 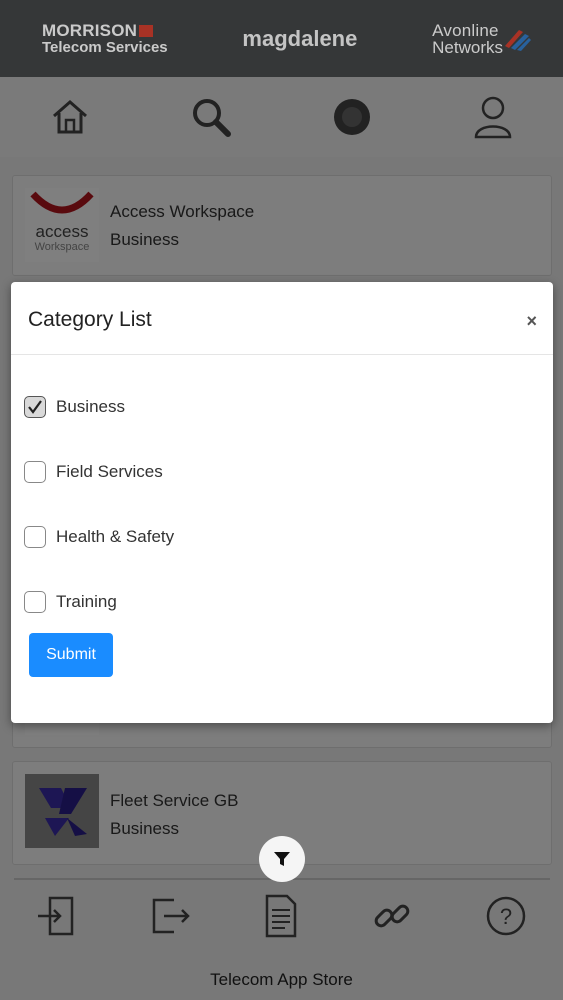 What do you see at coordinates (35, 602) in the screenshot?
I see `checkbox-training` at bounding box center [35, 602].